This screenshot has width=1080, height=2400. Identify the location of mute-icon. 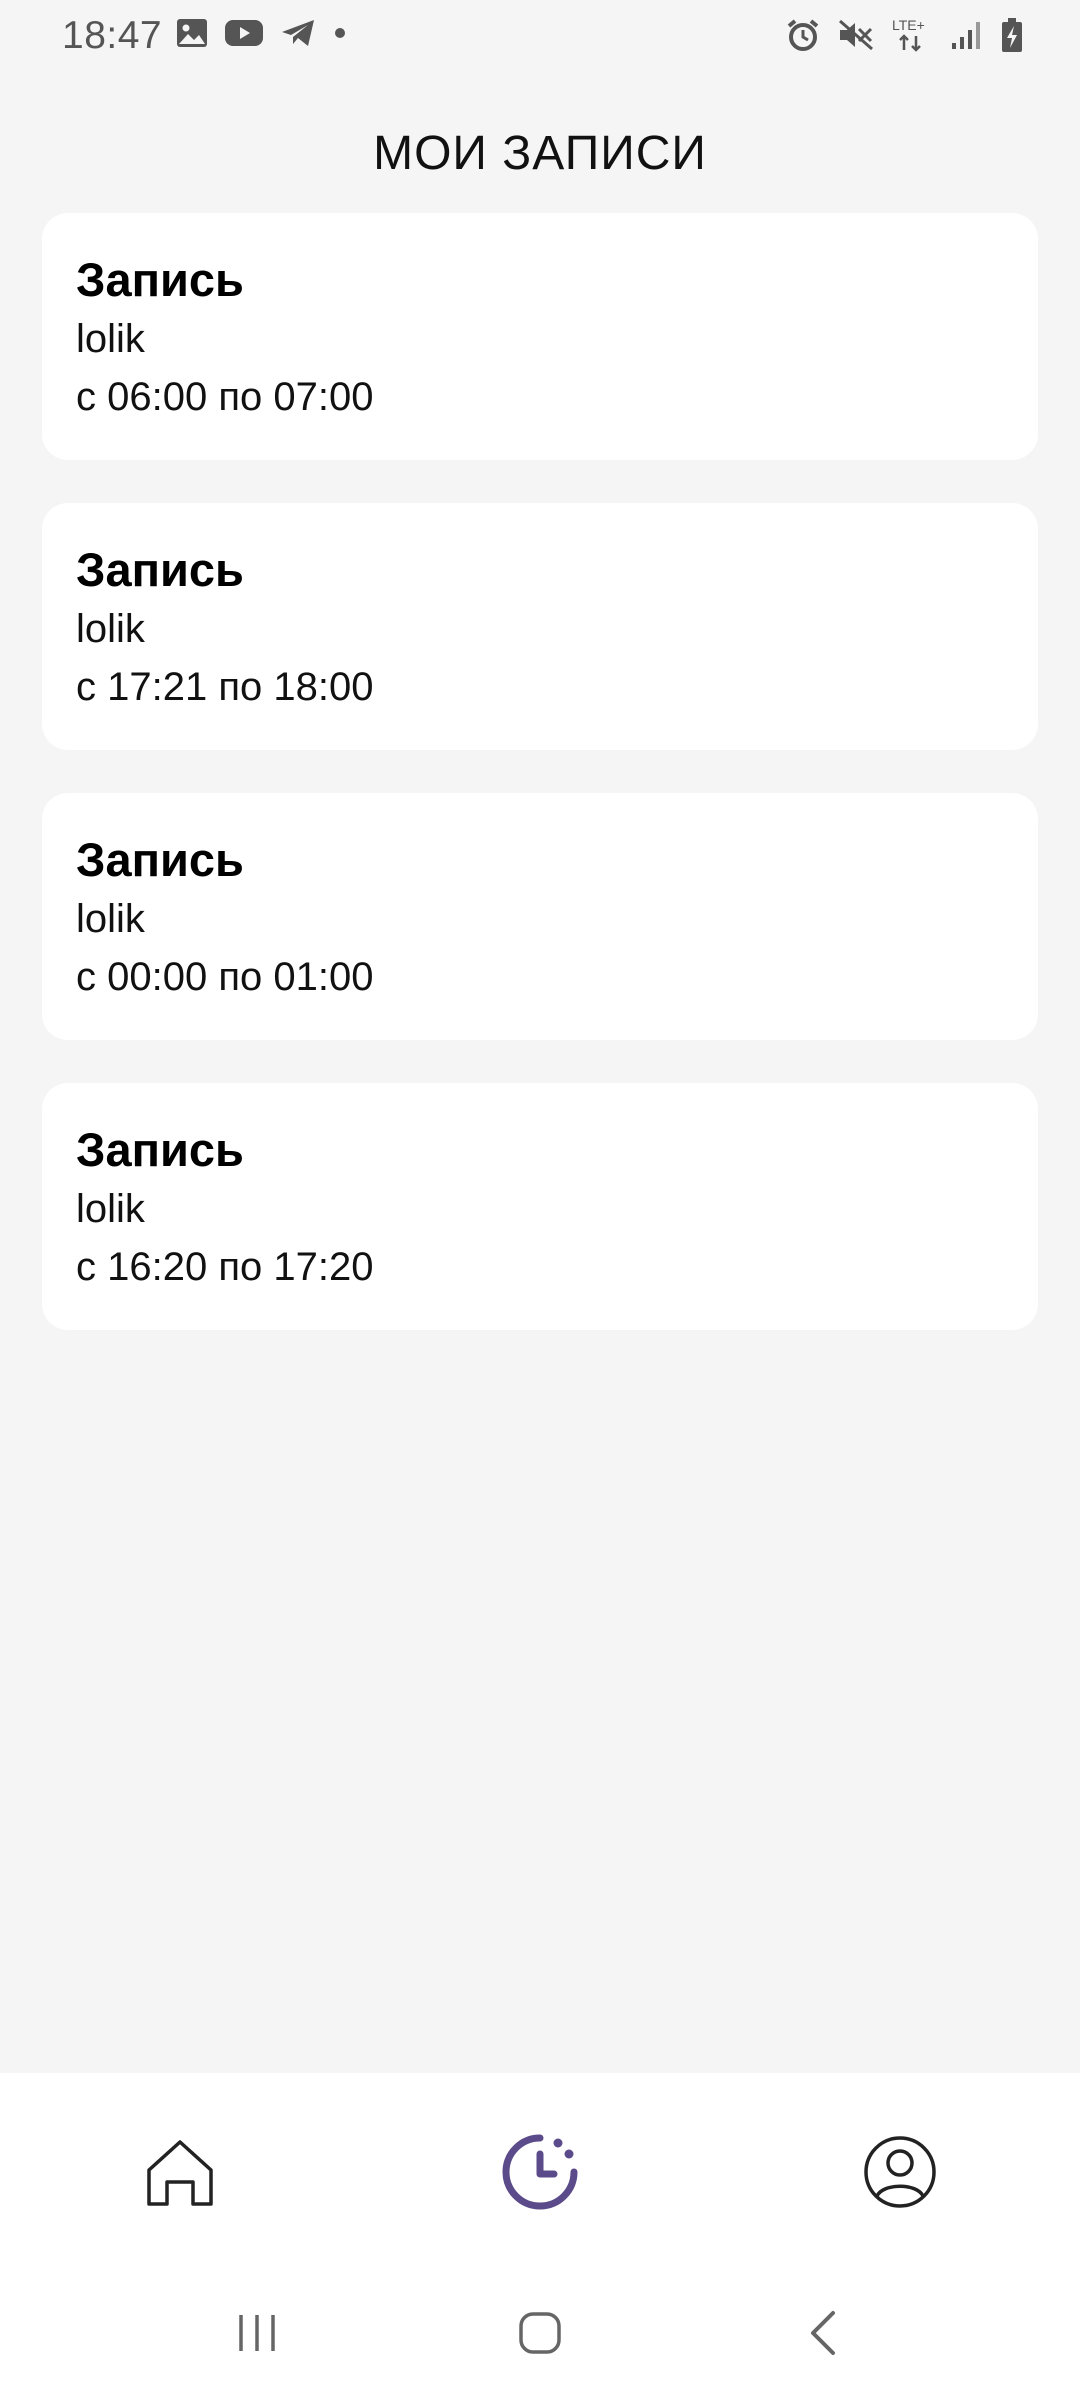
(856, 35).